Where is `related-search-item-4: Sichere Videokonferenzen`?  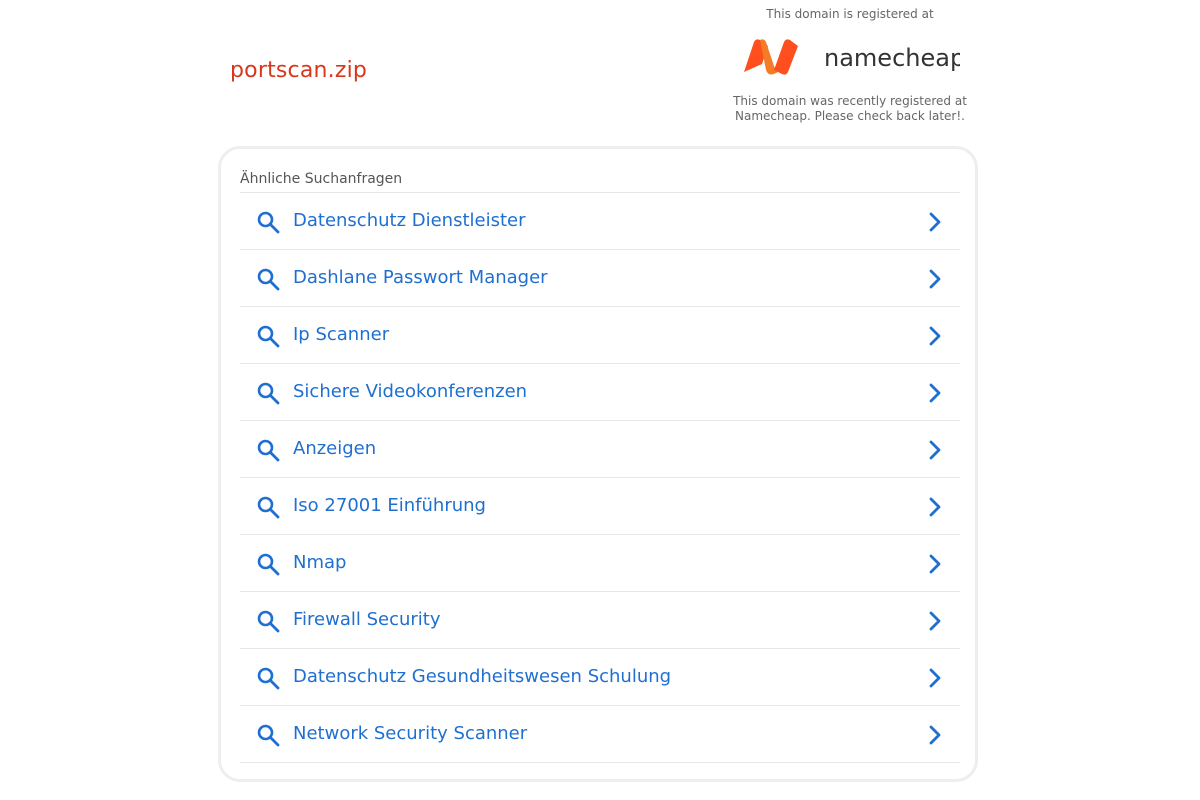 related-search-item-4: Sichere Videokonferenzen is located at coordinates (600, 392).